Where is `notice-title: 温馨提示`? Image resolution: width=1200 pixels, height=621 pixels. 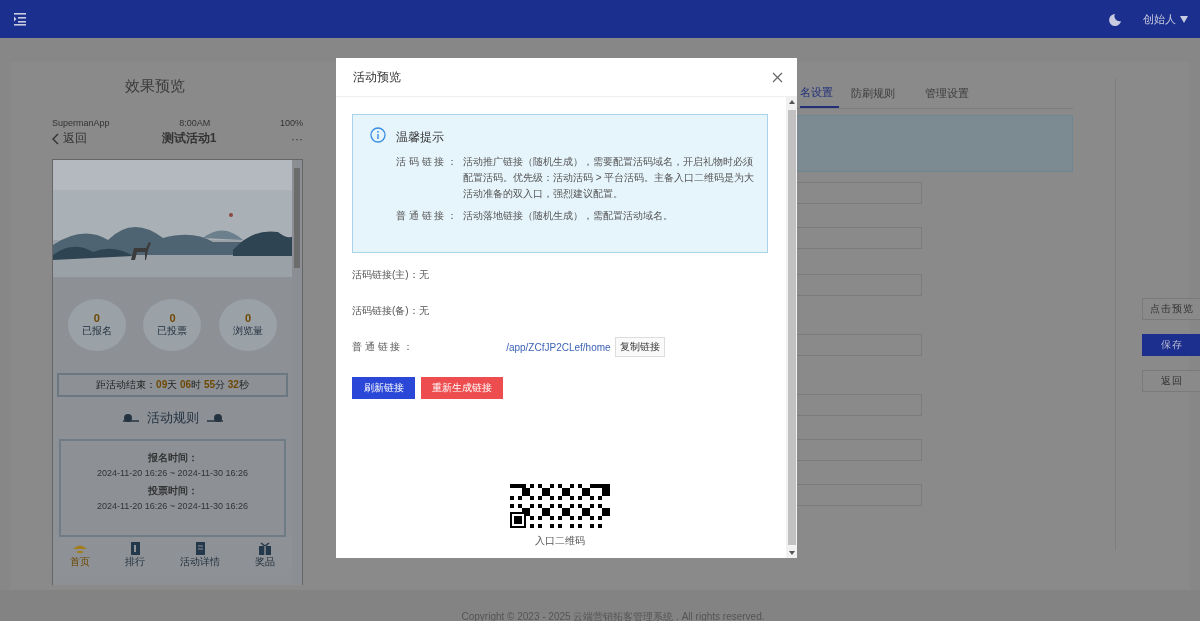
notice-title: 温馨提示 is located at coordinates (420, 137).